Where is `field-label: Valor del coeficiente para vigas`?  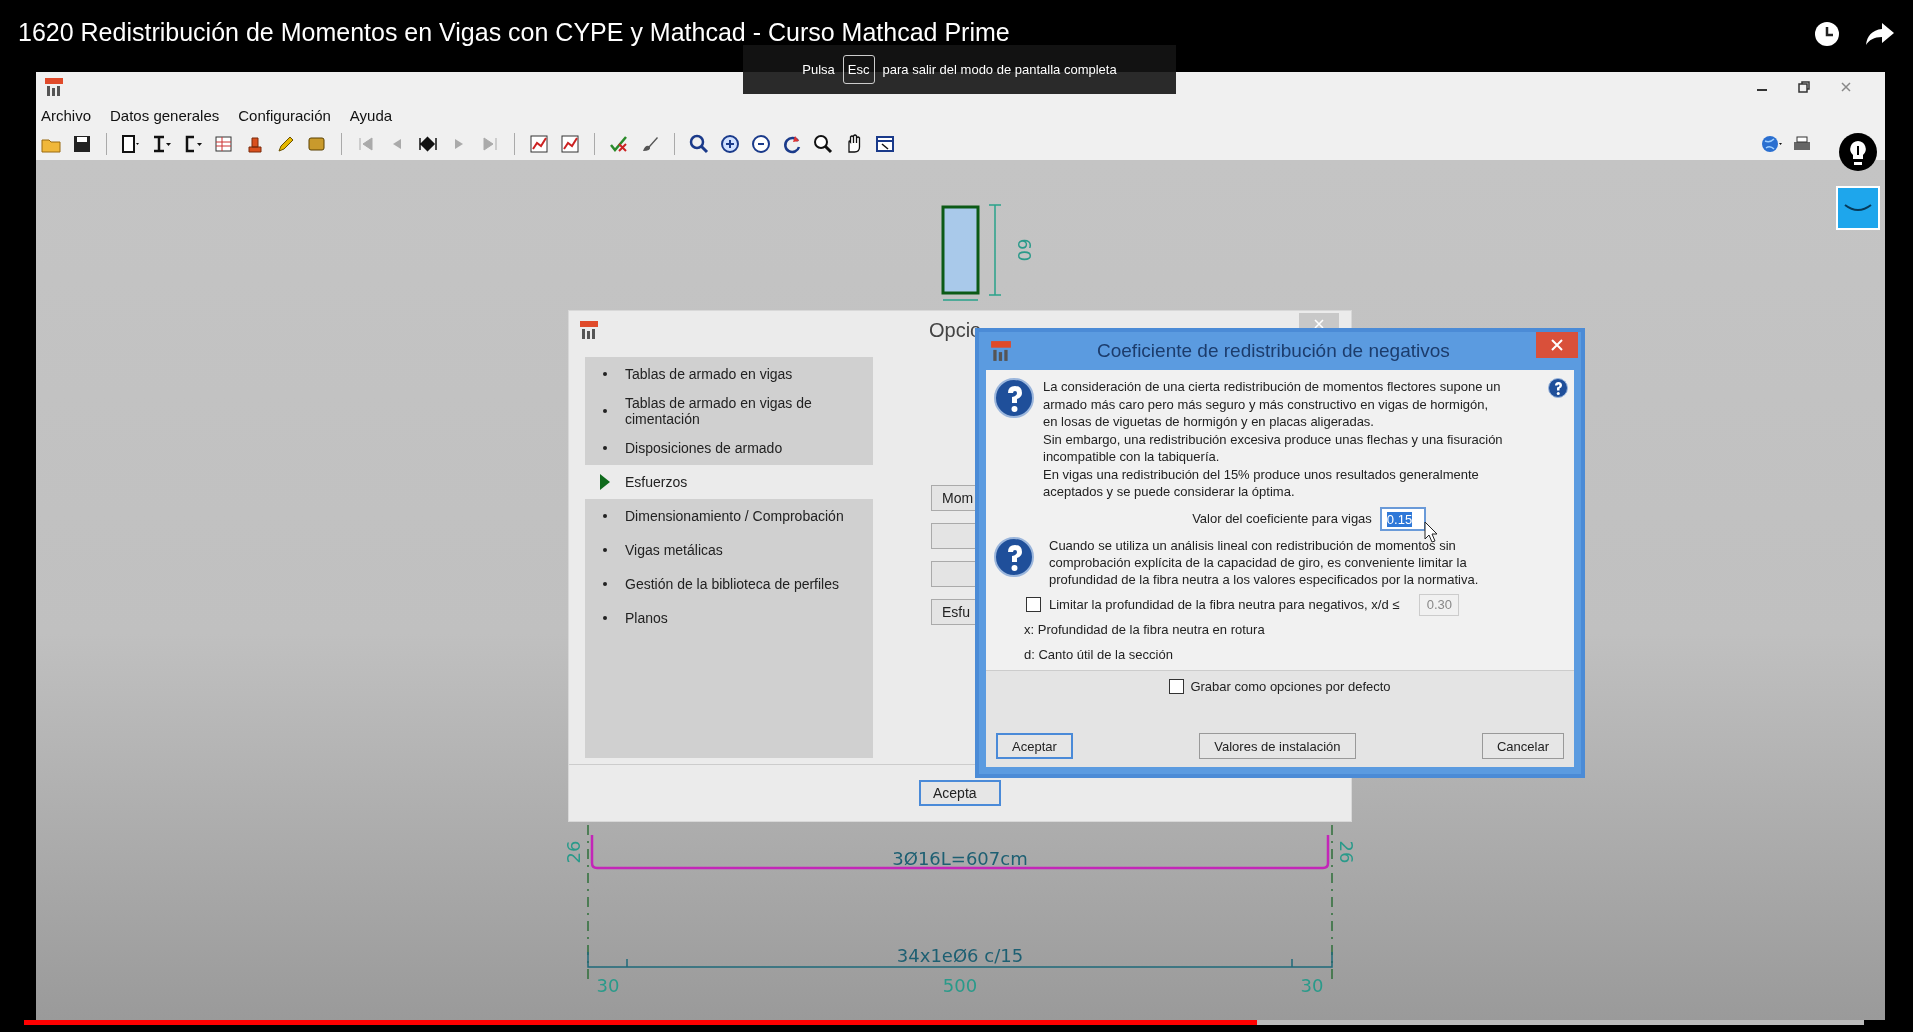 field-label: Valor del coeficiente para vigas is located at coordinates (1282, 518).